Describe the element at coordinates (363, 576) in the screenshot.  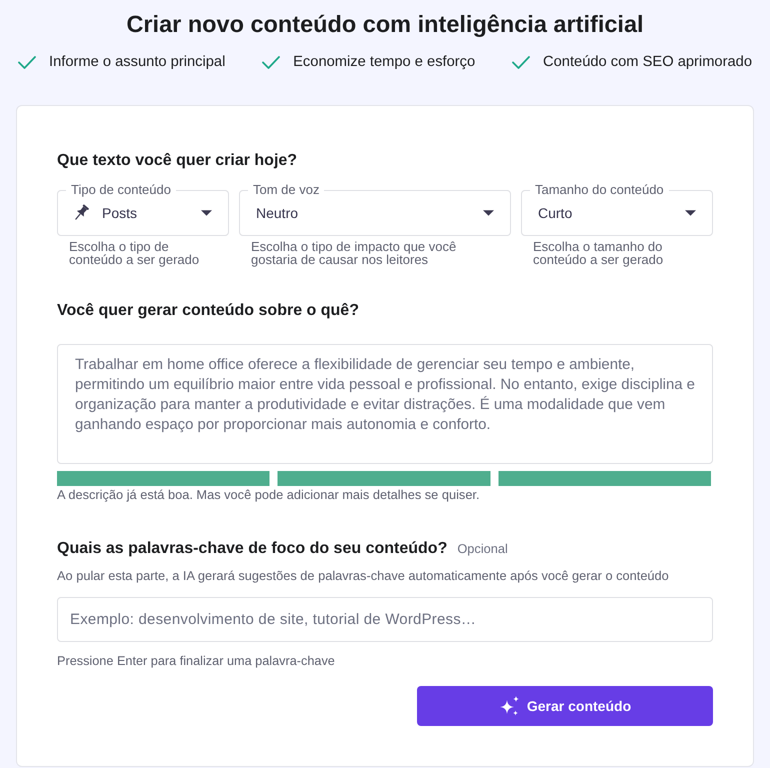
I see `note-text: Ao pular esta parte, a IA gerará sugestões de palavras-chave automaticamente após você gerar o conteúdo` at that location.